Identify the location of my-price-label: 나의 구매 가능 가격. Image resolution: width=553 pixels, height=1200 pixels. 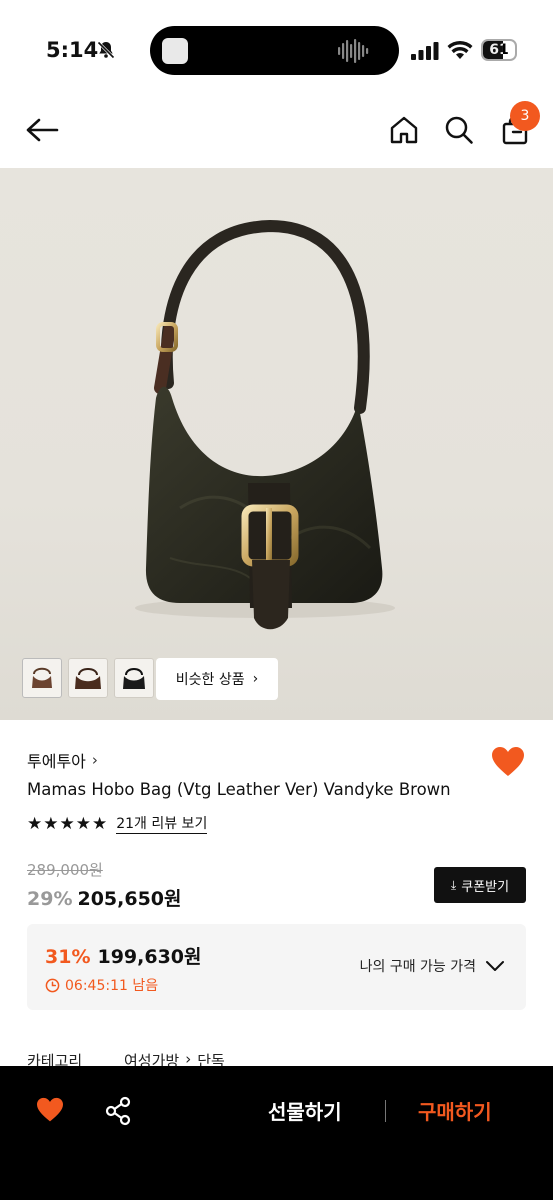
(417, 967).